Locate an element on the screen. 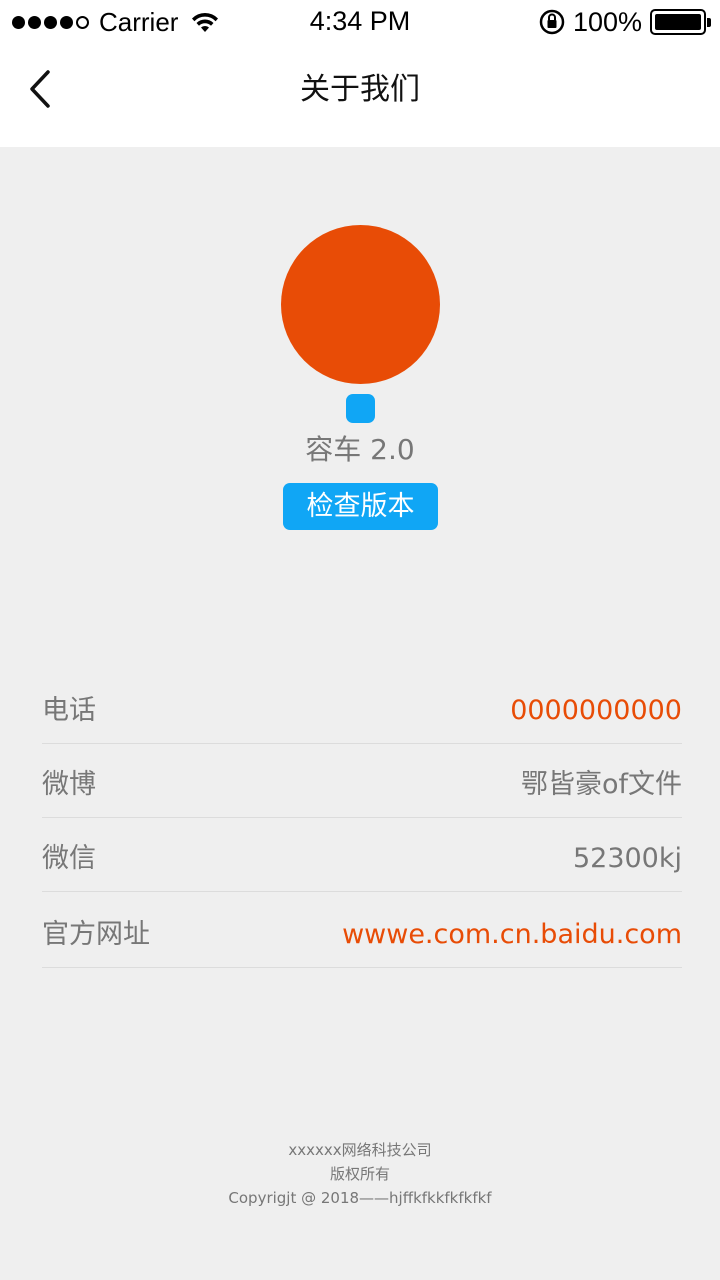  battery-percent: 100% is located at coordinates (607, 21).